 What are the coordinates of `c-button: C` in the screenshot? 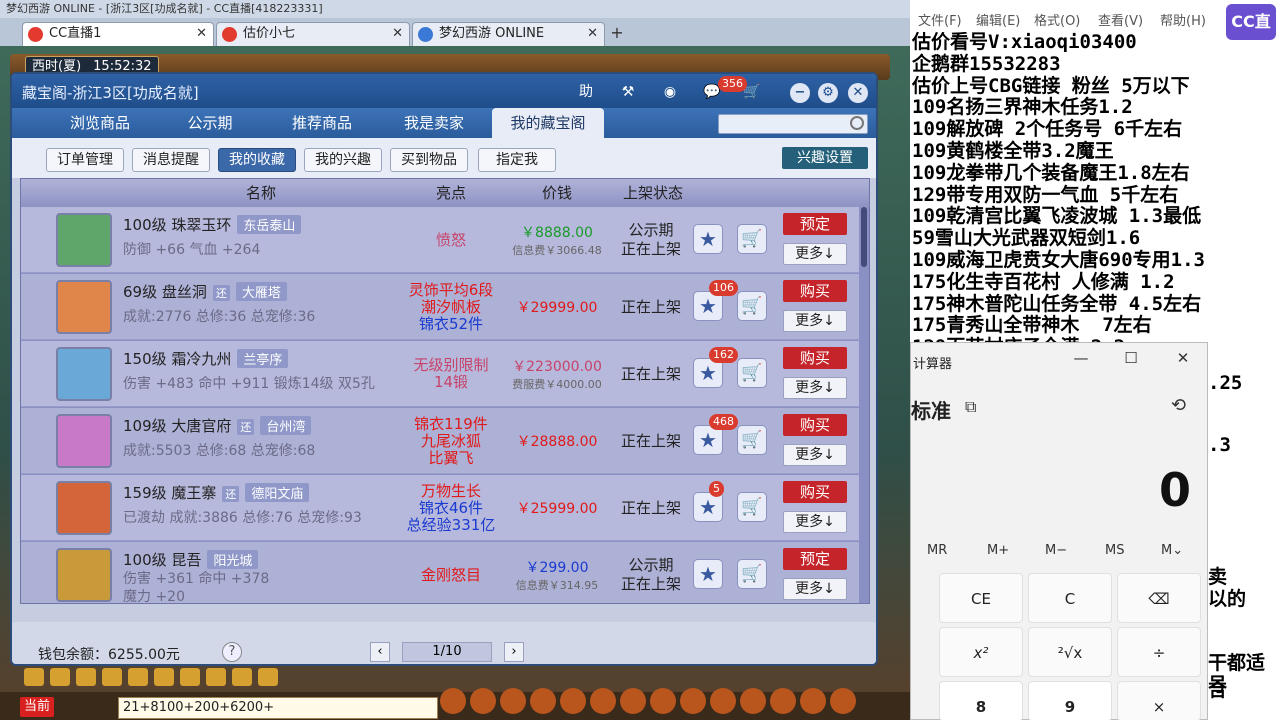 It's located at (1070, 598).